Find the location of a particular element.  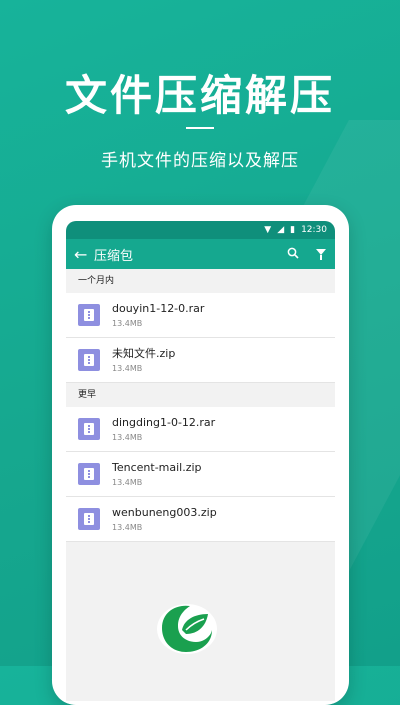

file-row: Tencent-mail.zip 13.4MB is located at coordinates (200, 474).